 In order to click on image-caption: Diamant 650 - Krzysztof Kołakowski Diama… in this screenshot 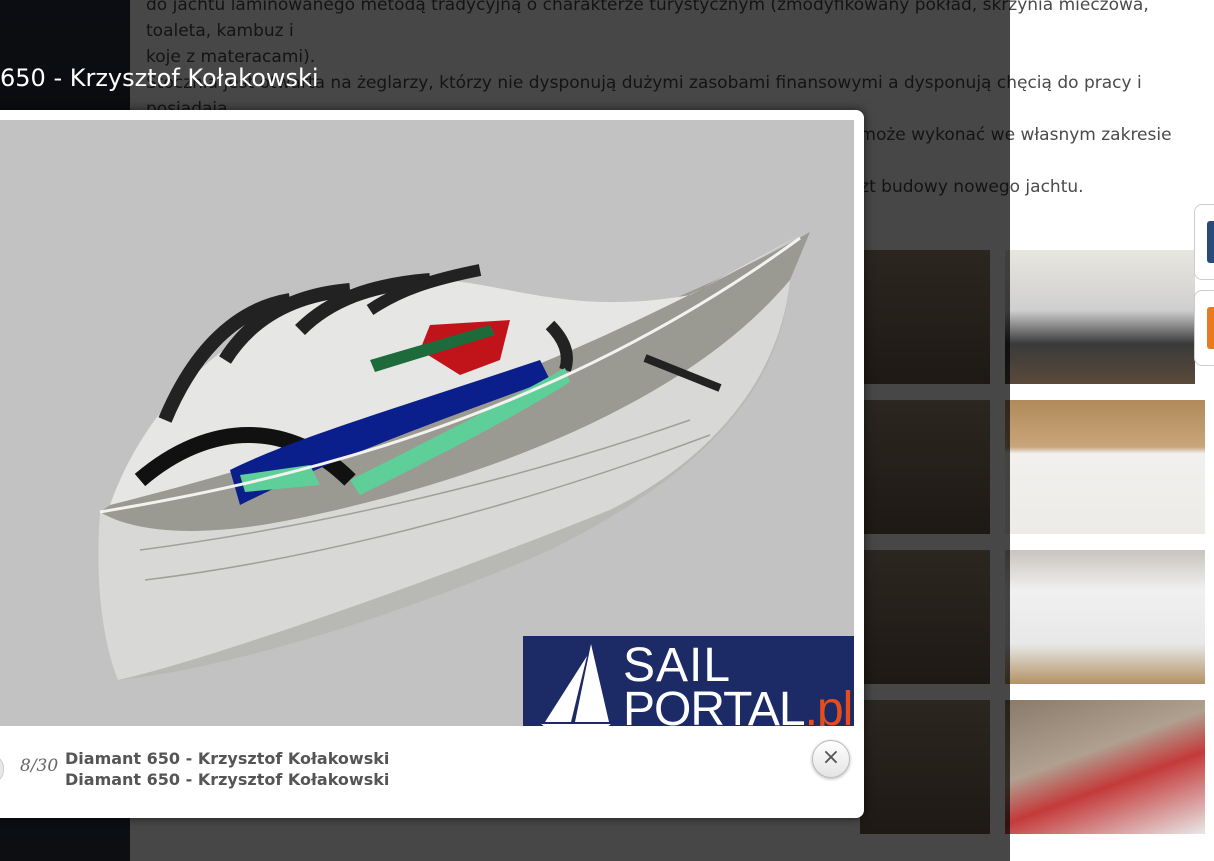, I will do `click(227, 769)`.